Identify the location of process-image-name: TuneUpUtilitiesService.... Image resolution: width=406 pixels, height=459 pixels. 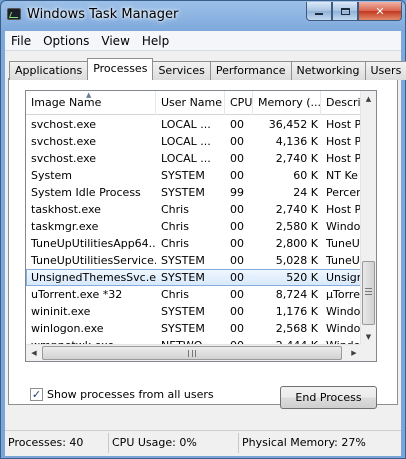
(93, 260).